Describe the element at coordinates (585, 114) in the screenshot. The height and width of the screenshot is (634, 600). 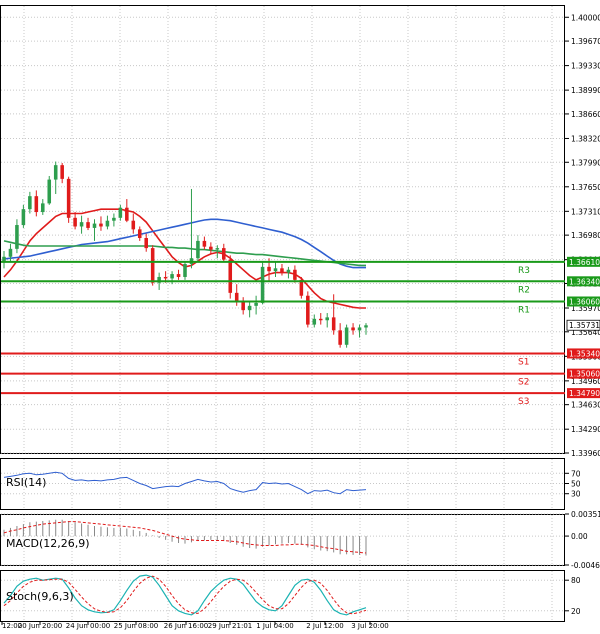
I see `y-tick-label: 1.38660` at that location.